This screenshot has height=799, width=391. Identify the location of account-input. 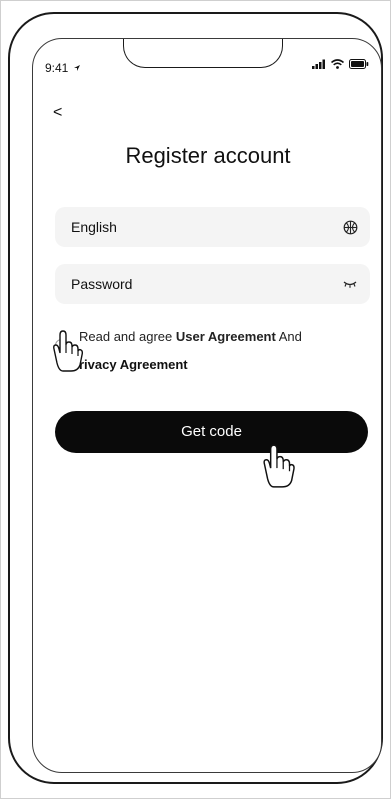
(205, 227).